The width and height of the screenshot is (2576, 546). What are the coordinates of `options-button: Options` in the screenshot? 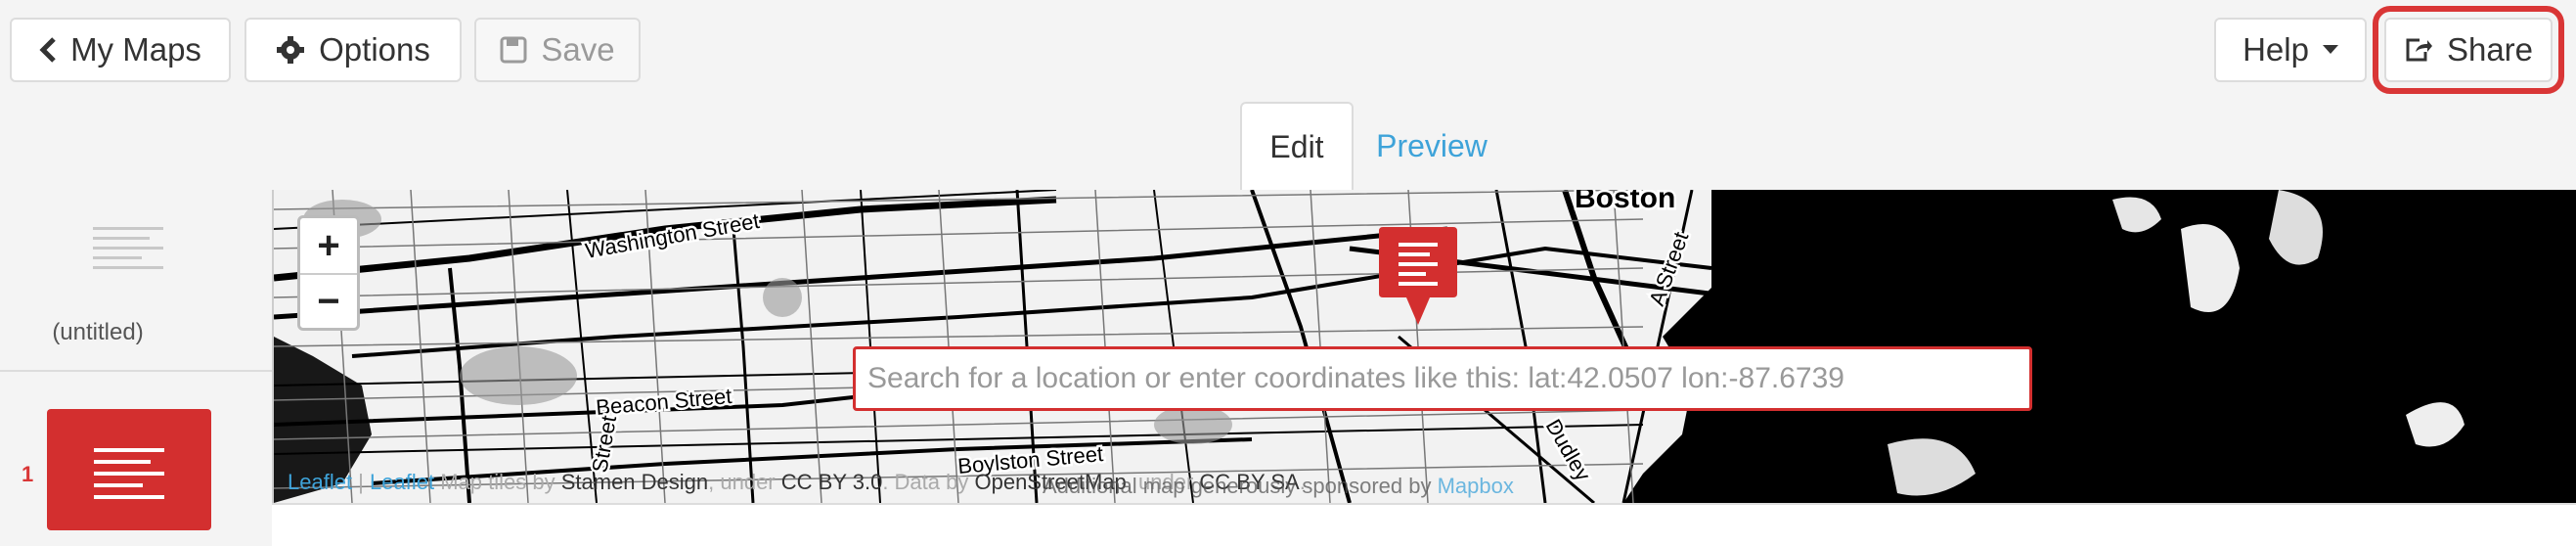 It's located at (353, 50).